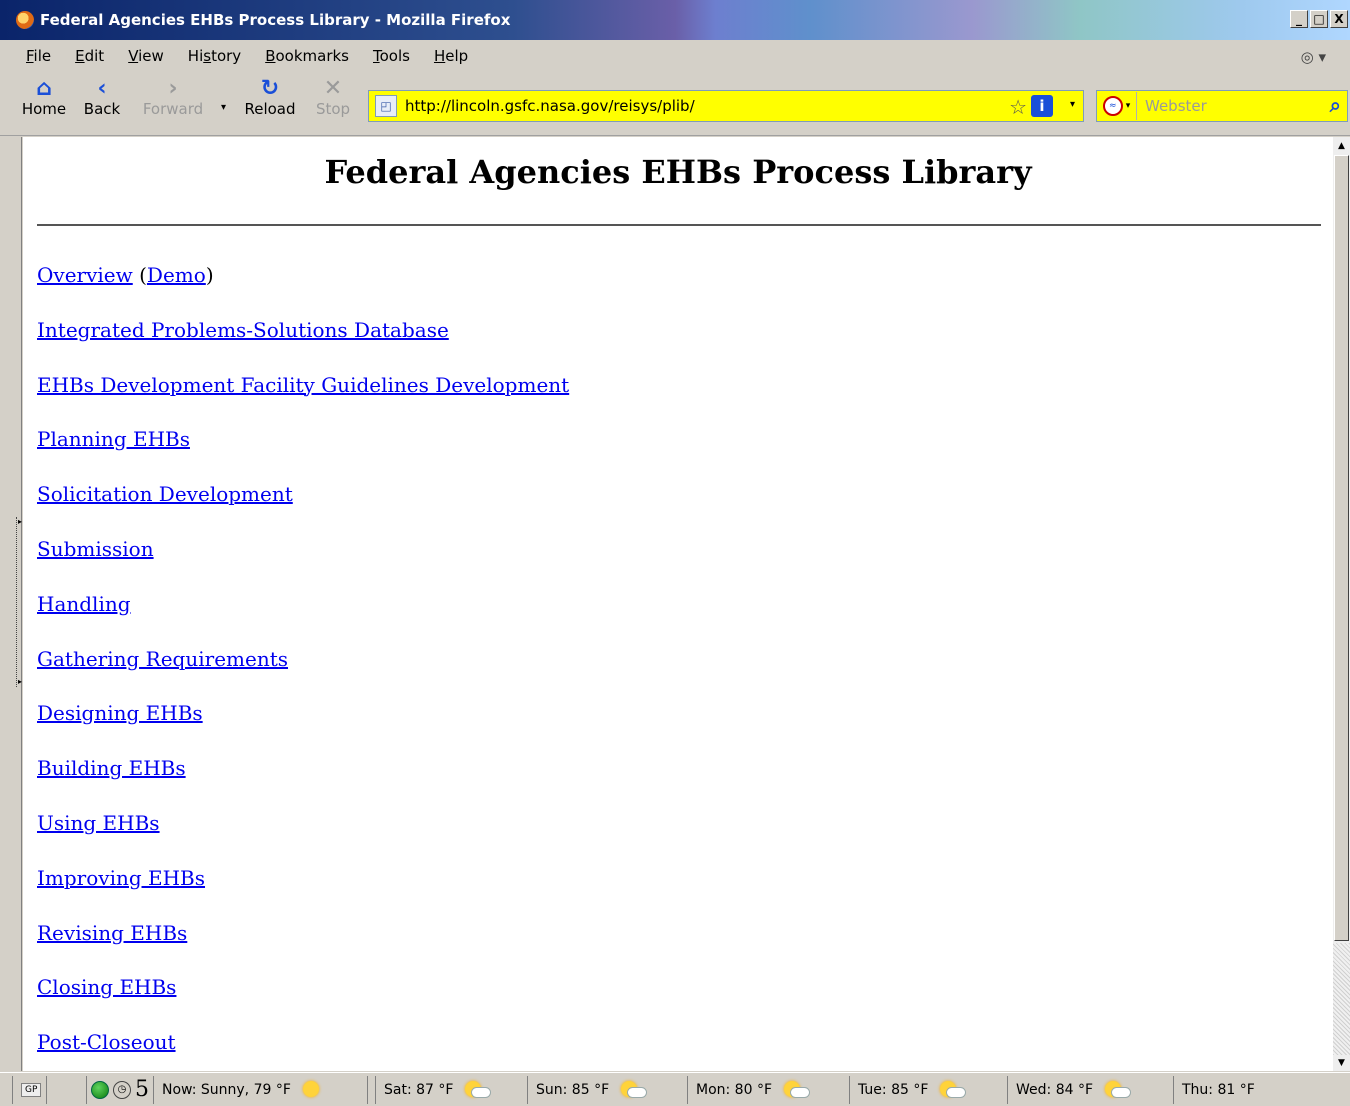 Image resolution: width=1350 pixels, height=1106 pixels. What do you see at coordinates (119, 1089) in the screenshot?
I see `addon-status-cell: ◷ 5` at bounding box center [119, 1089].